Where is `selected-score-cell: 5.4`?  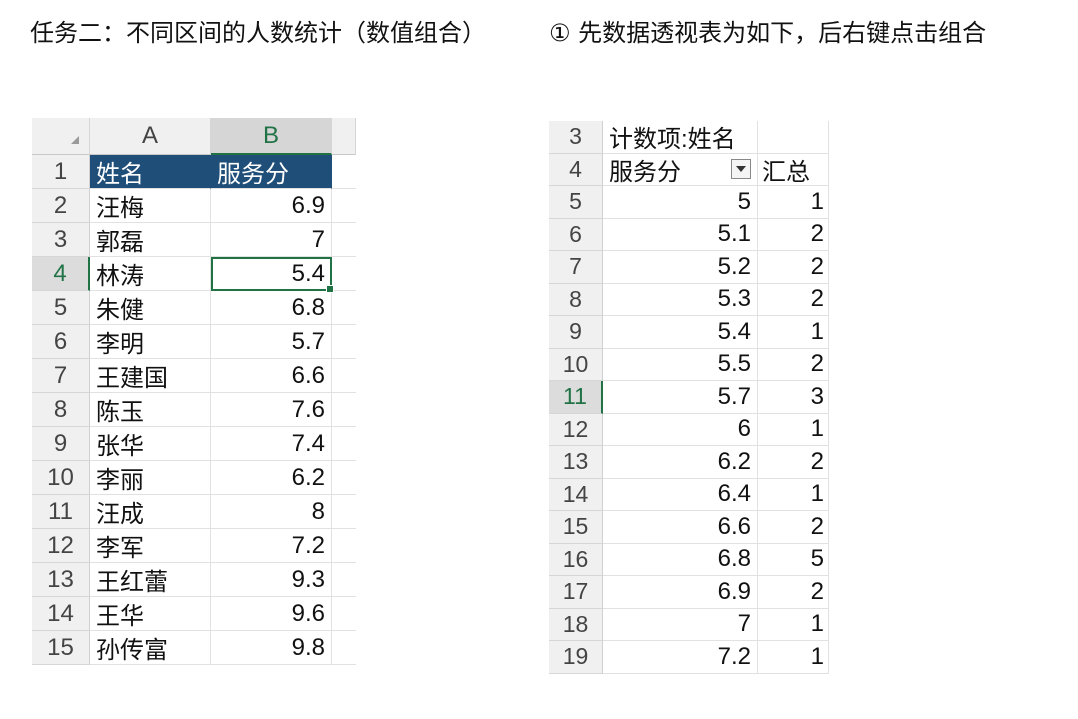
selected-score-cell: 5.4 is located at coordinates (272, 275).